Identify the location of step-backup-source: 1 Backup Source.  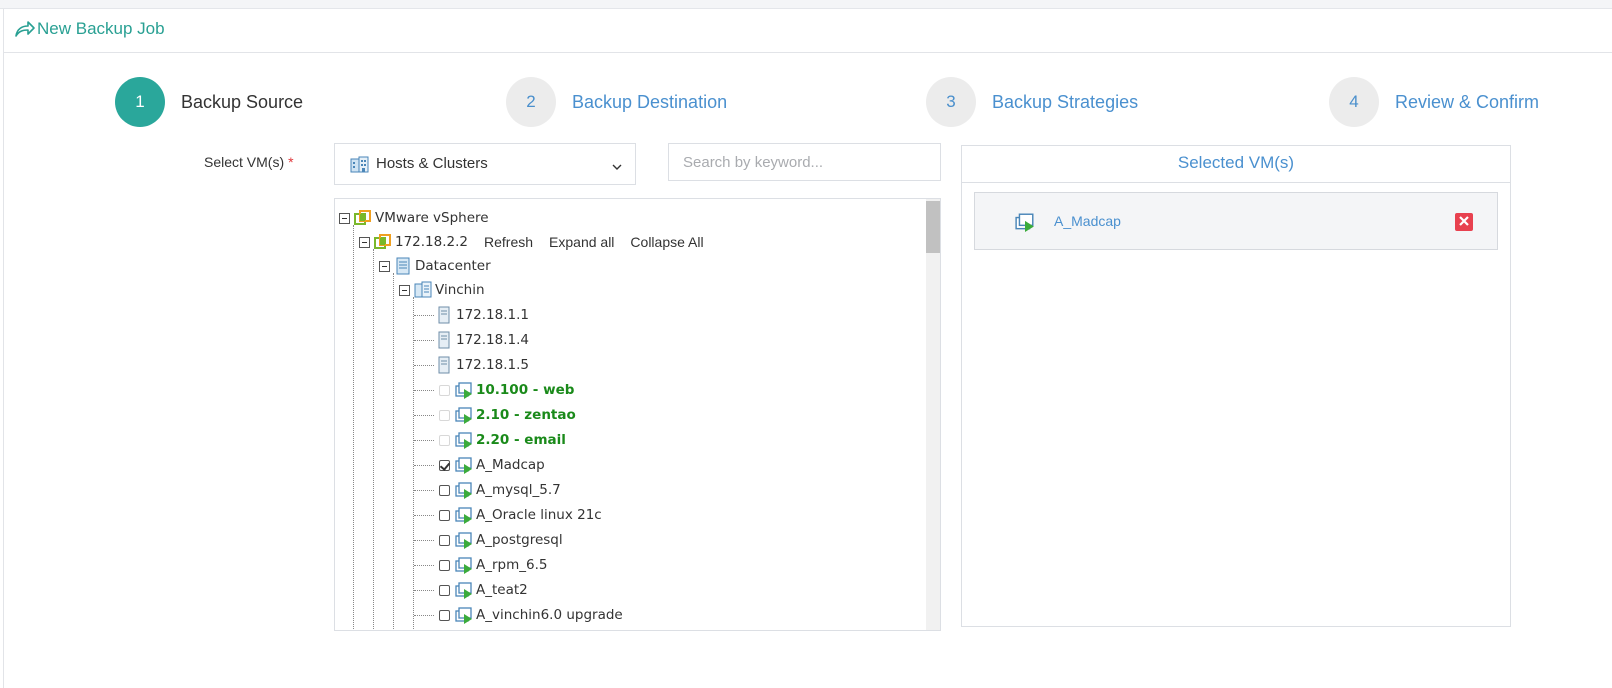
(209, 102).